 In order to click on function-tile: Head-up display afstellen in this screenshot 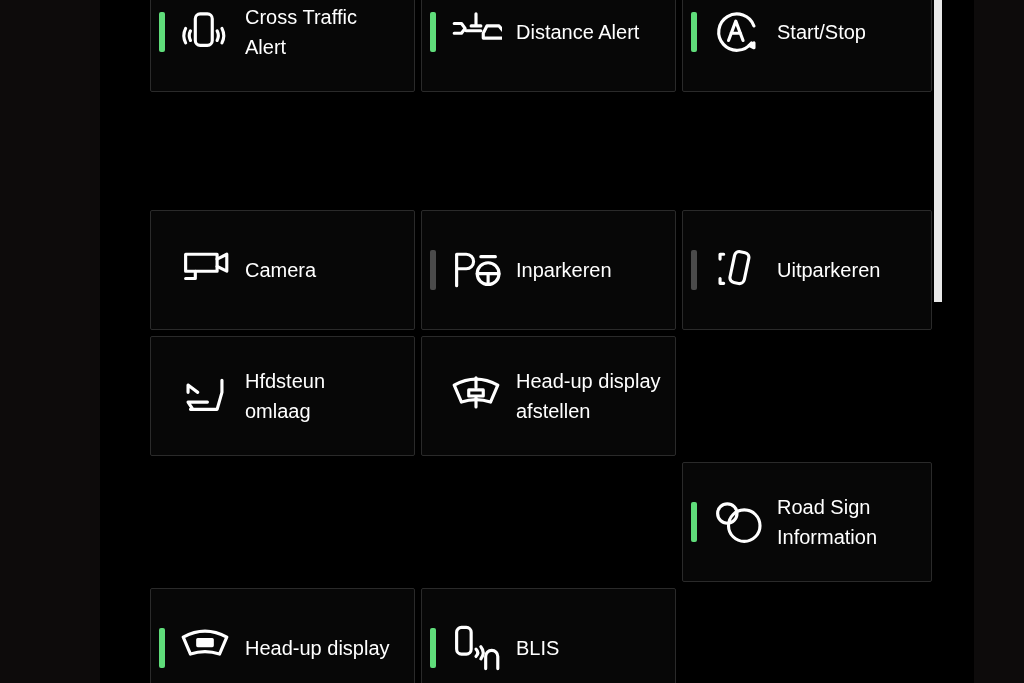, I will do `click(548, 396)`.